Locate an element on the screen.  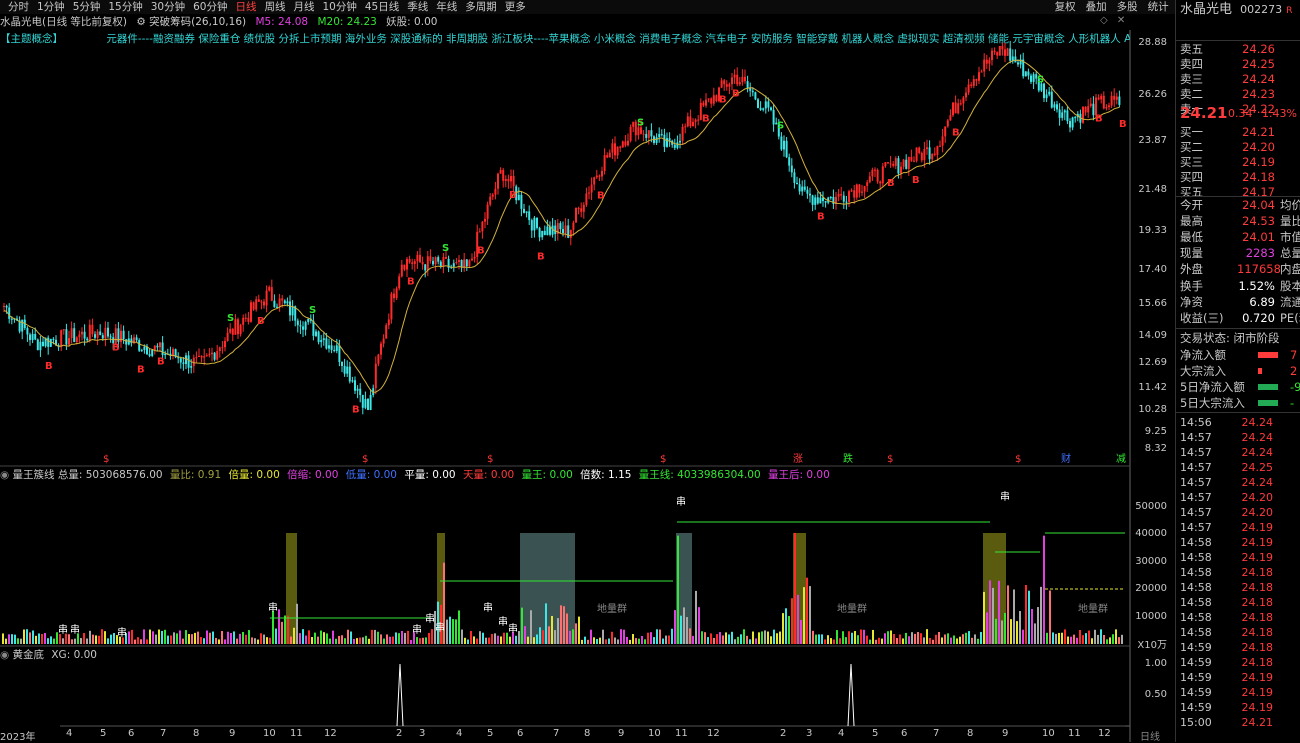
vol-indicator-name: 量王簇线 is located at coordinates (34, 475).